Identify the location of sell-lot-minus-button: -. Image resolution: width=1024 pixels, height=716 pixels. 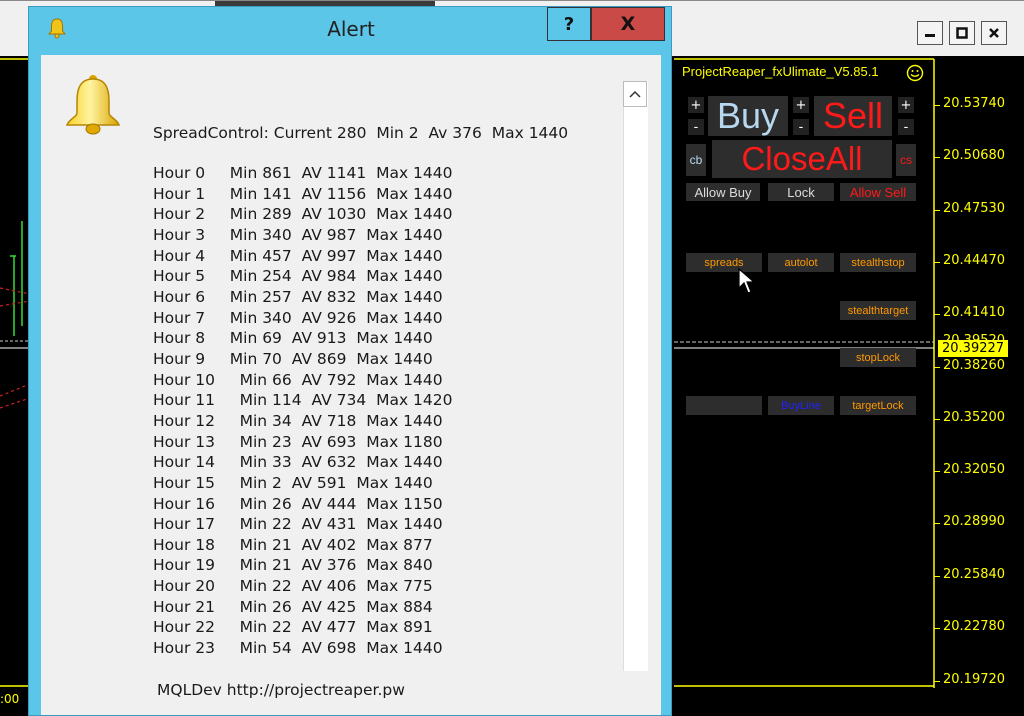
(801, 127).